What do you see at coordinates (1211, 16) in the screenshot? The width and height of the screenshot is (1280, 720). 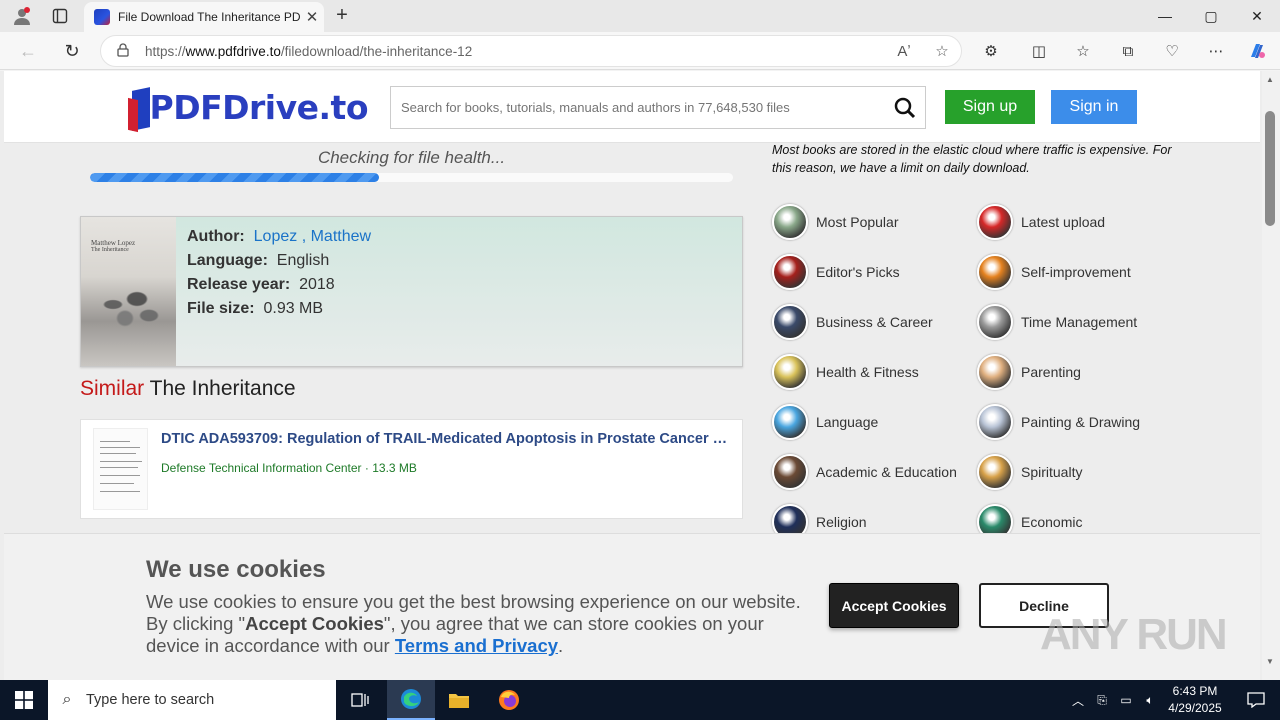 I see `maximize-button: ▢` at bounding box center [1211, 16].